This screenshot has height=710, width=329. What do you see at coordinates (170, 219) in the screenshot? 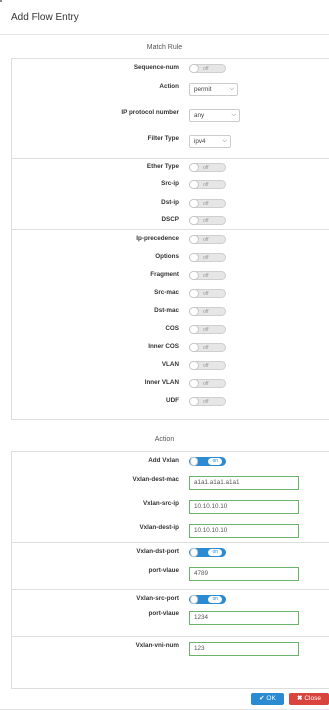
I see `dscp-label: DSCP` at bounding box center [170, 219].